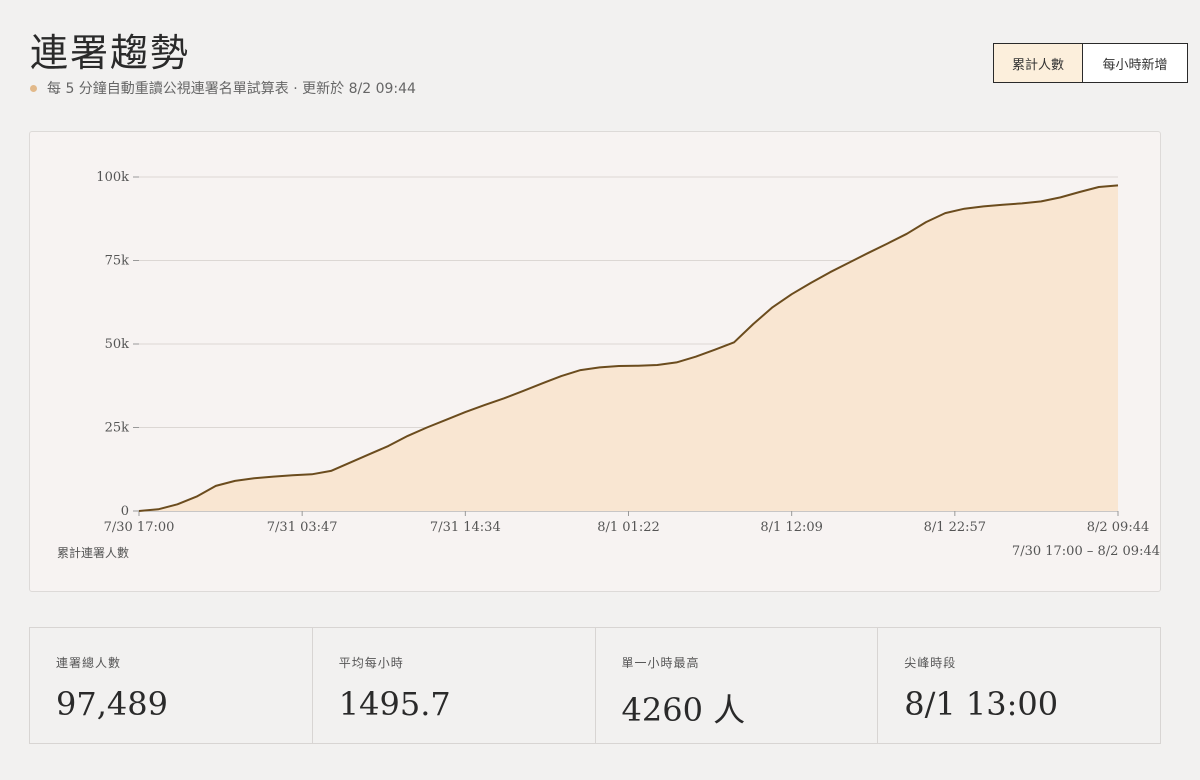  Describe the element at coordinates (110, 53) in the screenshot. I see `page-title: 連署趨勢` at that location.